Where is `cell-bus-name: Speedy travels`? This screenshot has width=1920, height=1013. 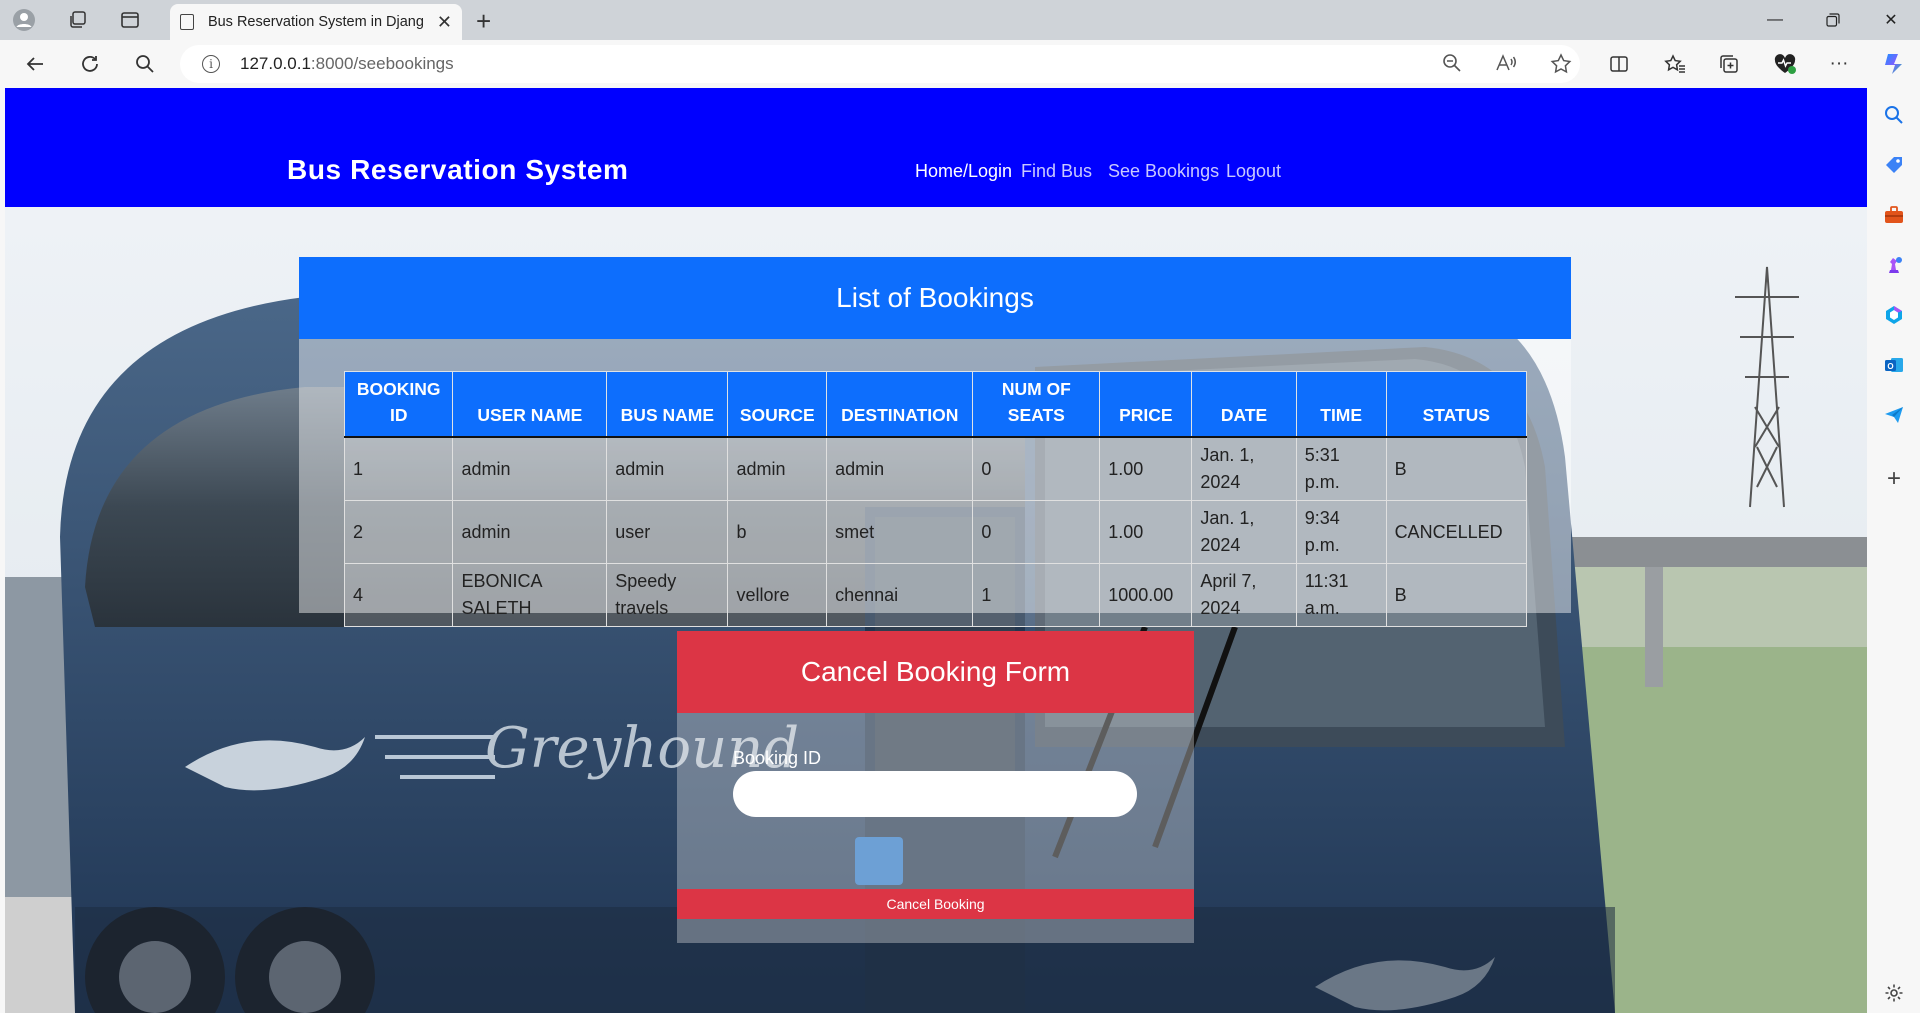 cell-bus-name: Speedy travels is located at coordinates (667, 595).